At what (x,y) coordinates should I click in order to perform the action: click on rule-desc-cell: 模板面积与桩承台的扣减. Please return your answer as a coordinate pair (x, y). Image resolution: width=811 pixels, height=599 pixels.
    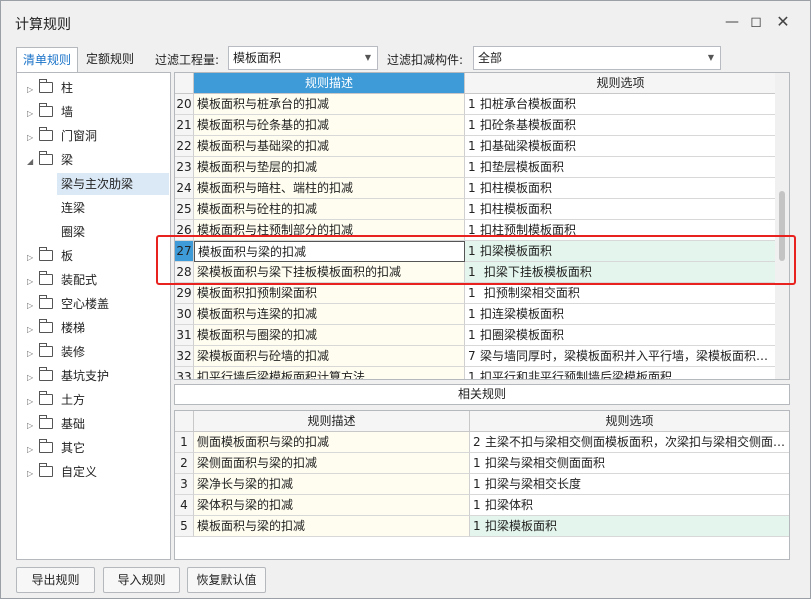
    Looking at the image, I should click on (329, 104).